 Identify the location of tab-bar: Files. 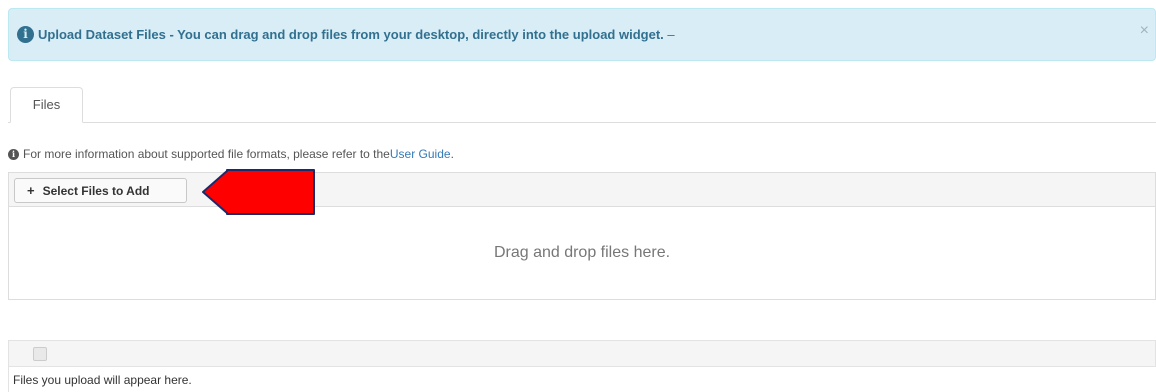
(582, 105).